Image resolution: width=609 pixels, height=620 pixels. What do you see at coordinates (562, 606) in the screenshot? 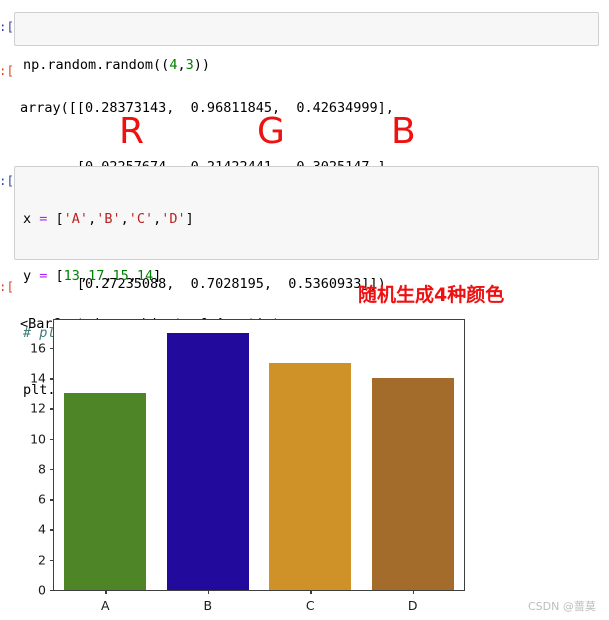
I see `csdn-watermark: CSDN @蔷莫` at bounding box center [562, 606].